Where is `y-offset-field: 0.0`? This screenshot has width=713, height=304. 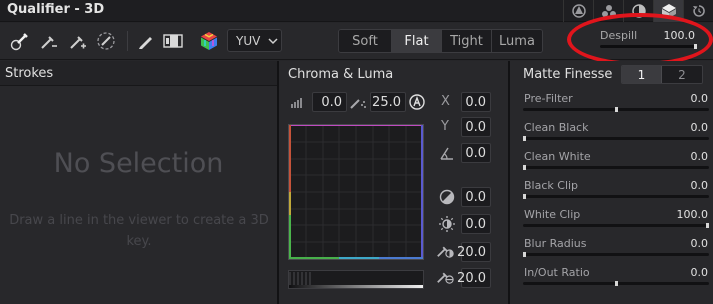 y-offset-field: 0.0 is located at coordinates (476, 127).